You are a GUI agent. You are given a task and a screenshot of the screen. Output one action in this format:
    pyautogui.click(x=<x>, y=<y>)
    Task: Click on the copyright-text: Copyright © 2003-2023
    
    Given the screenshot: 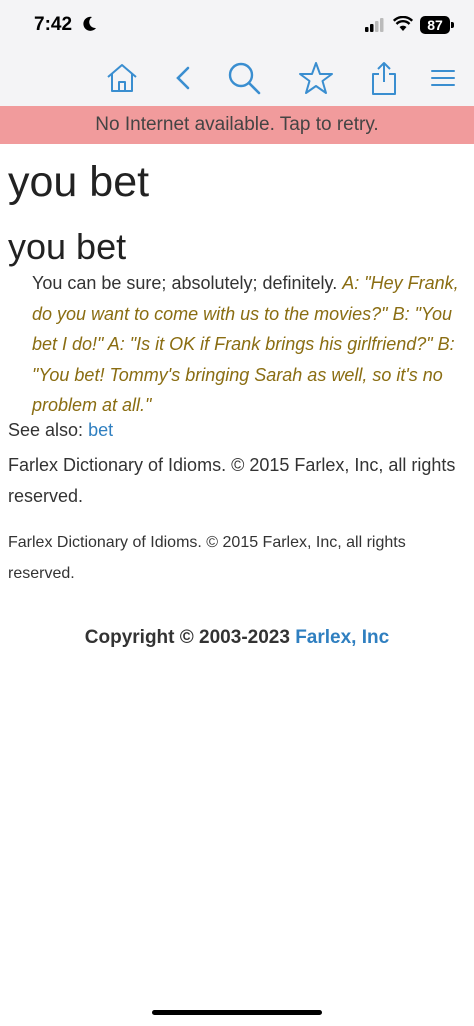 What is the action you would take?
    pyautogui.click(x=187, y=637)
    